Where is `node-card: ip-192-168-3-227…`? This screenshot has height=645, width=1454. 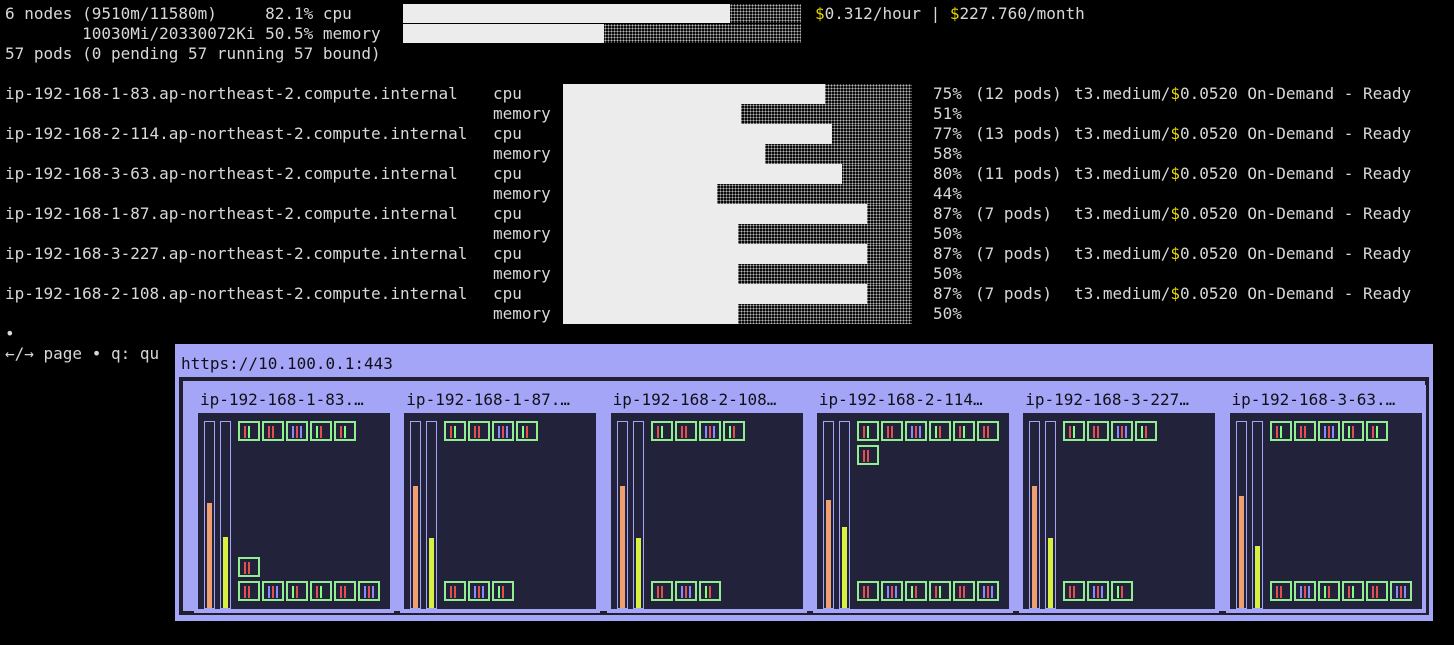 node-card: ip-192-168-3-227… is located at coordinates (1119, 499).